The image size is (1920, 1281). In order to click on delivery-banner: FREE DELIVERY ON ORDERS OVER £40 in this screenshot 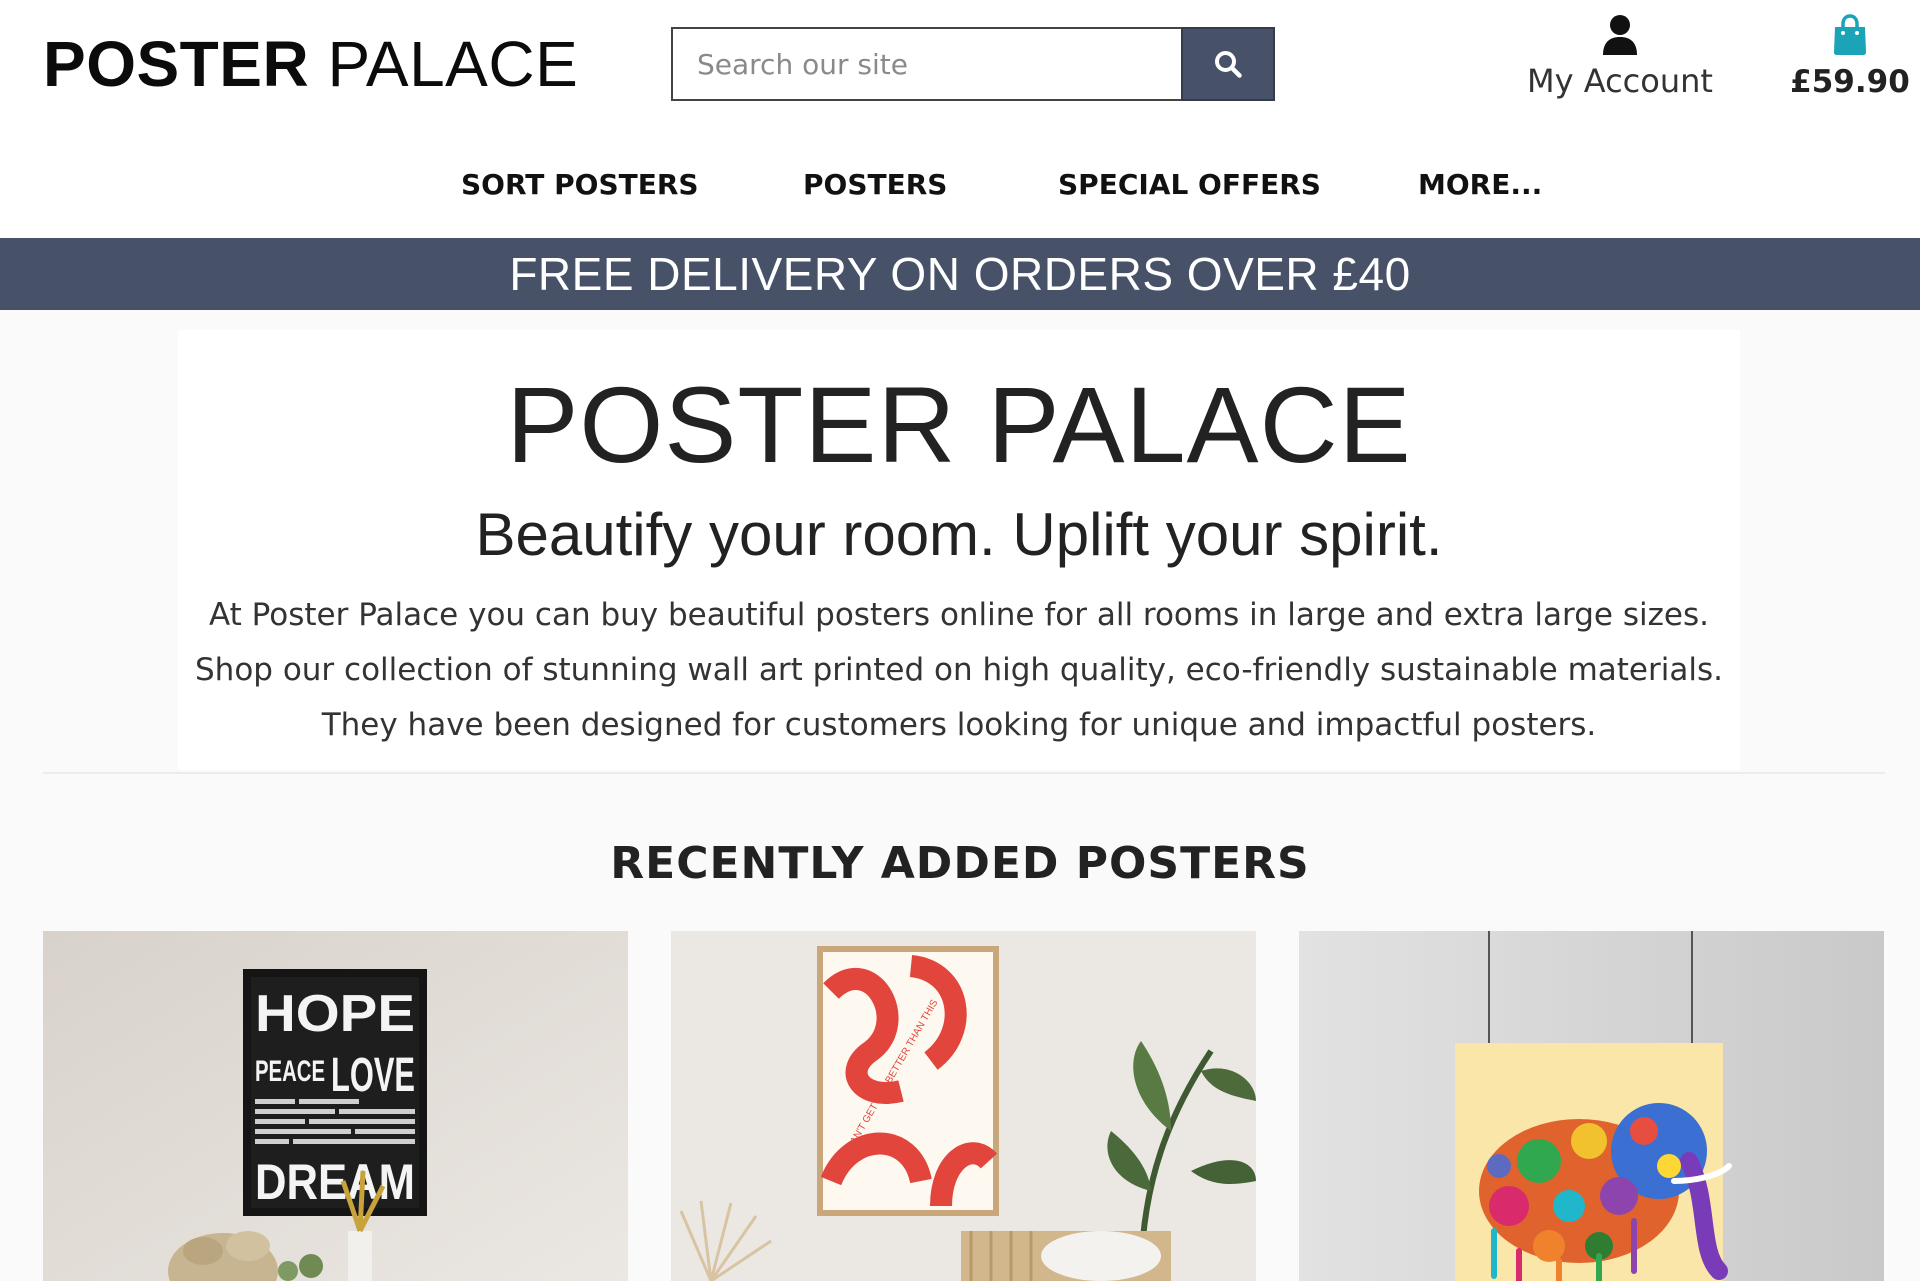, I will do `click(960, 274)`.